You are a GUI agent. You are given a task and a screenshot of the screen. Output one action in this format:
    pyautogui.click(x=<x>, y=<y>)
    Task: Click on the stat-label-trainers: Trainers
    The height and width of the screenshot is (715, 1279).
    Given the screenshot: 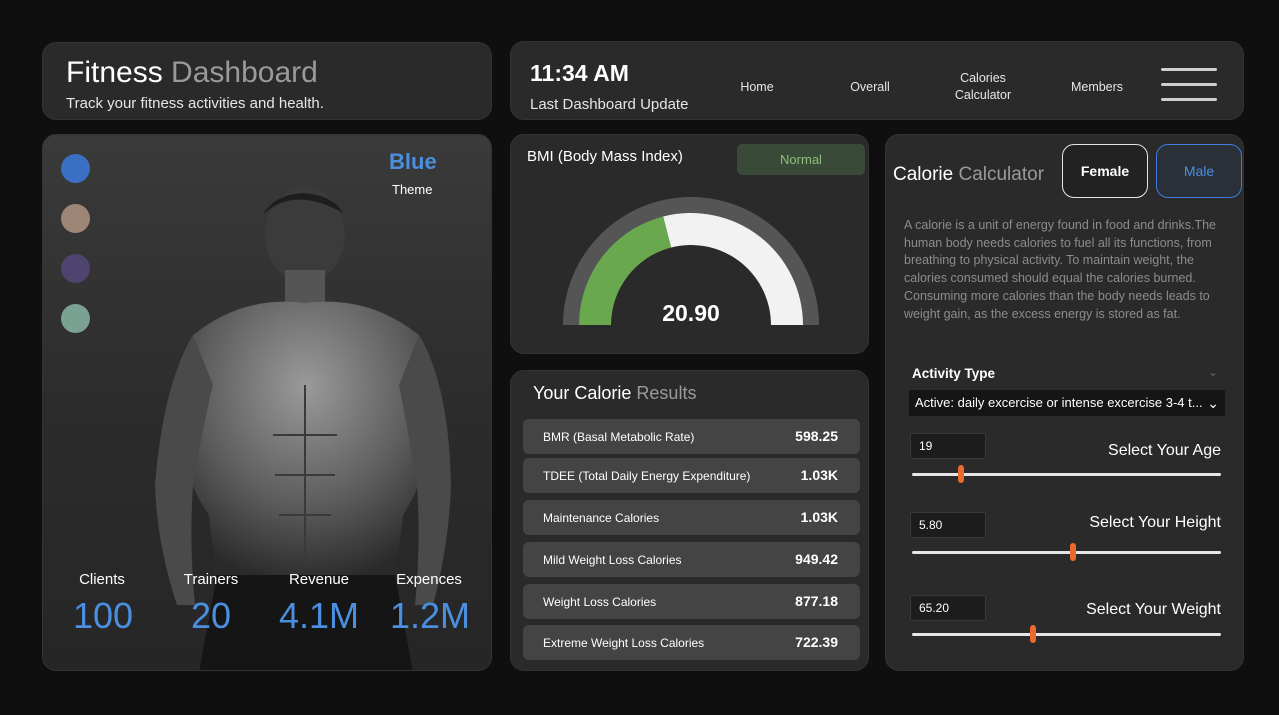 What is the action you would take?
    pyautogui.click(x=211, y=579)
    